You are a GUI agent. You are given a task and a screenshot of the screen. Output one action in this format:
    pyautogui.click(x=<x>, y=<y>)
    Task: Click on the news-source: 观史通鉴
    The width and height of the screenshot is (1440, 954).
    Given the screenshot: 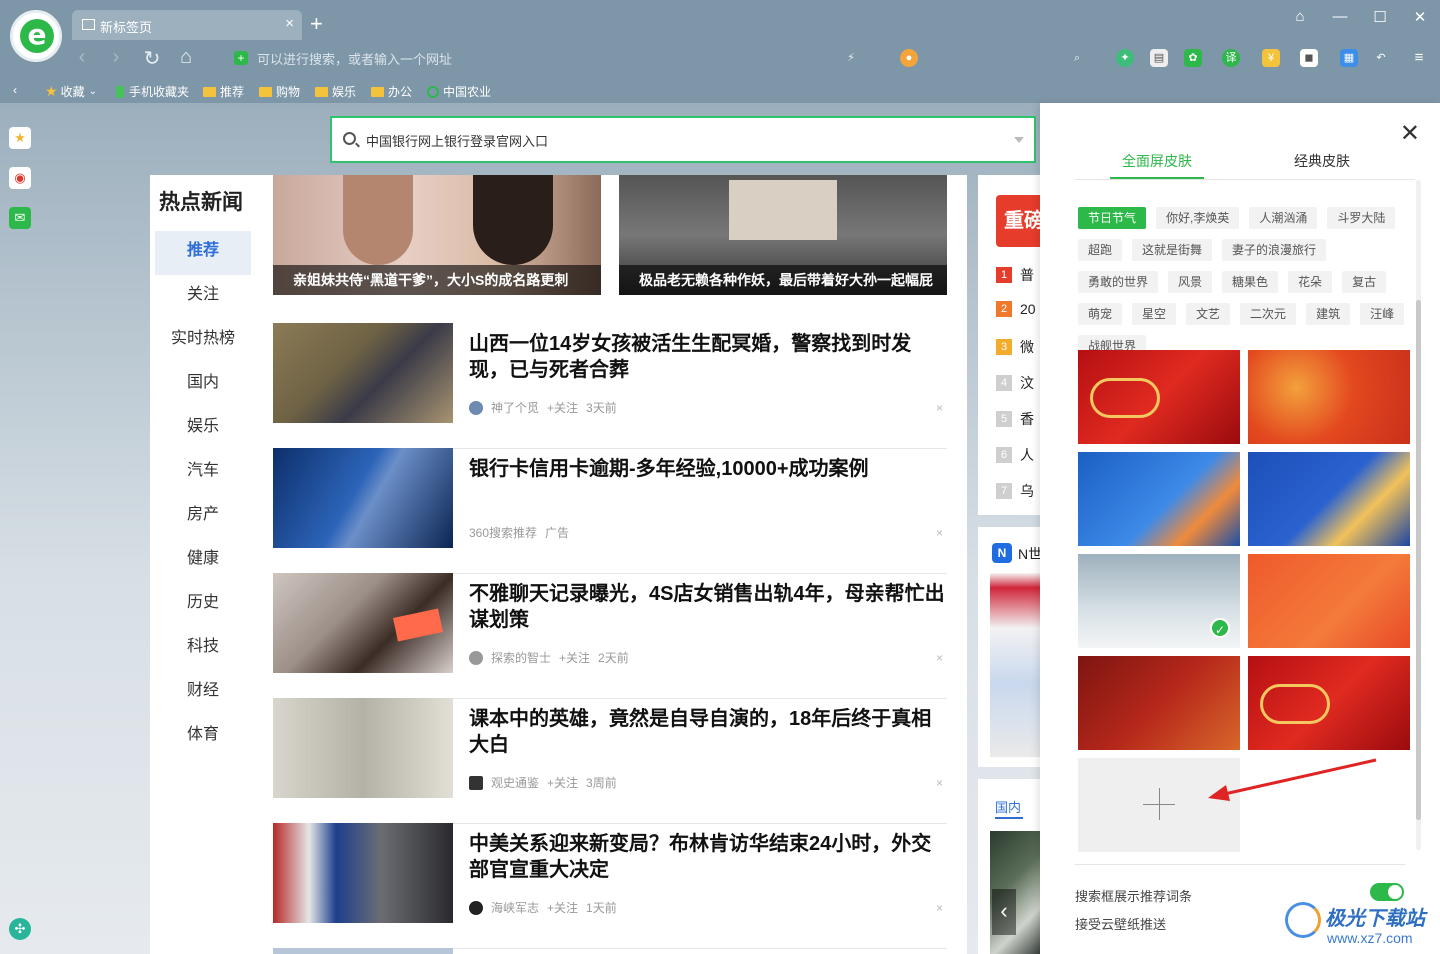 What is the action you would take?
    pyautogui.click(x=515, y=782)
    